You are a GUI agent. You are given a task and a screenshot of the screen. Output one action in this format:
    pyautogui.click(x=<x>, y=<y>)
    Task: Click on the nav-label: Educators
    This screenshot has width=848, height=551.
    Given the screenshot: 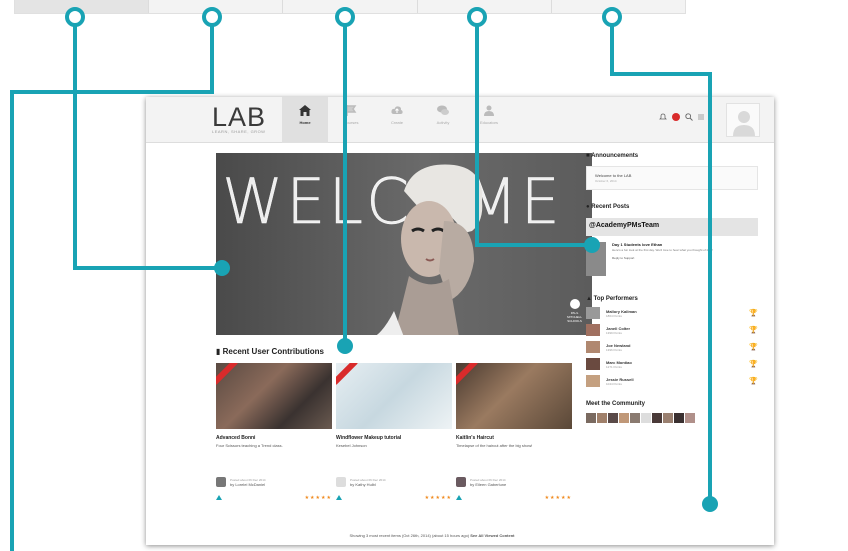 What is the action you would take?
    pyautogui.click(x=488, y=122)
    